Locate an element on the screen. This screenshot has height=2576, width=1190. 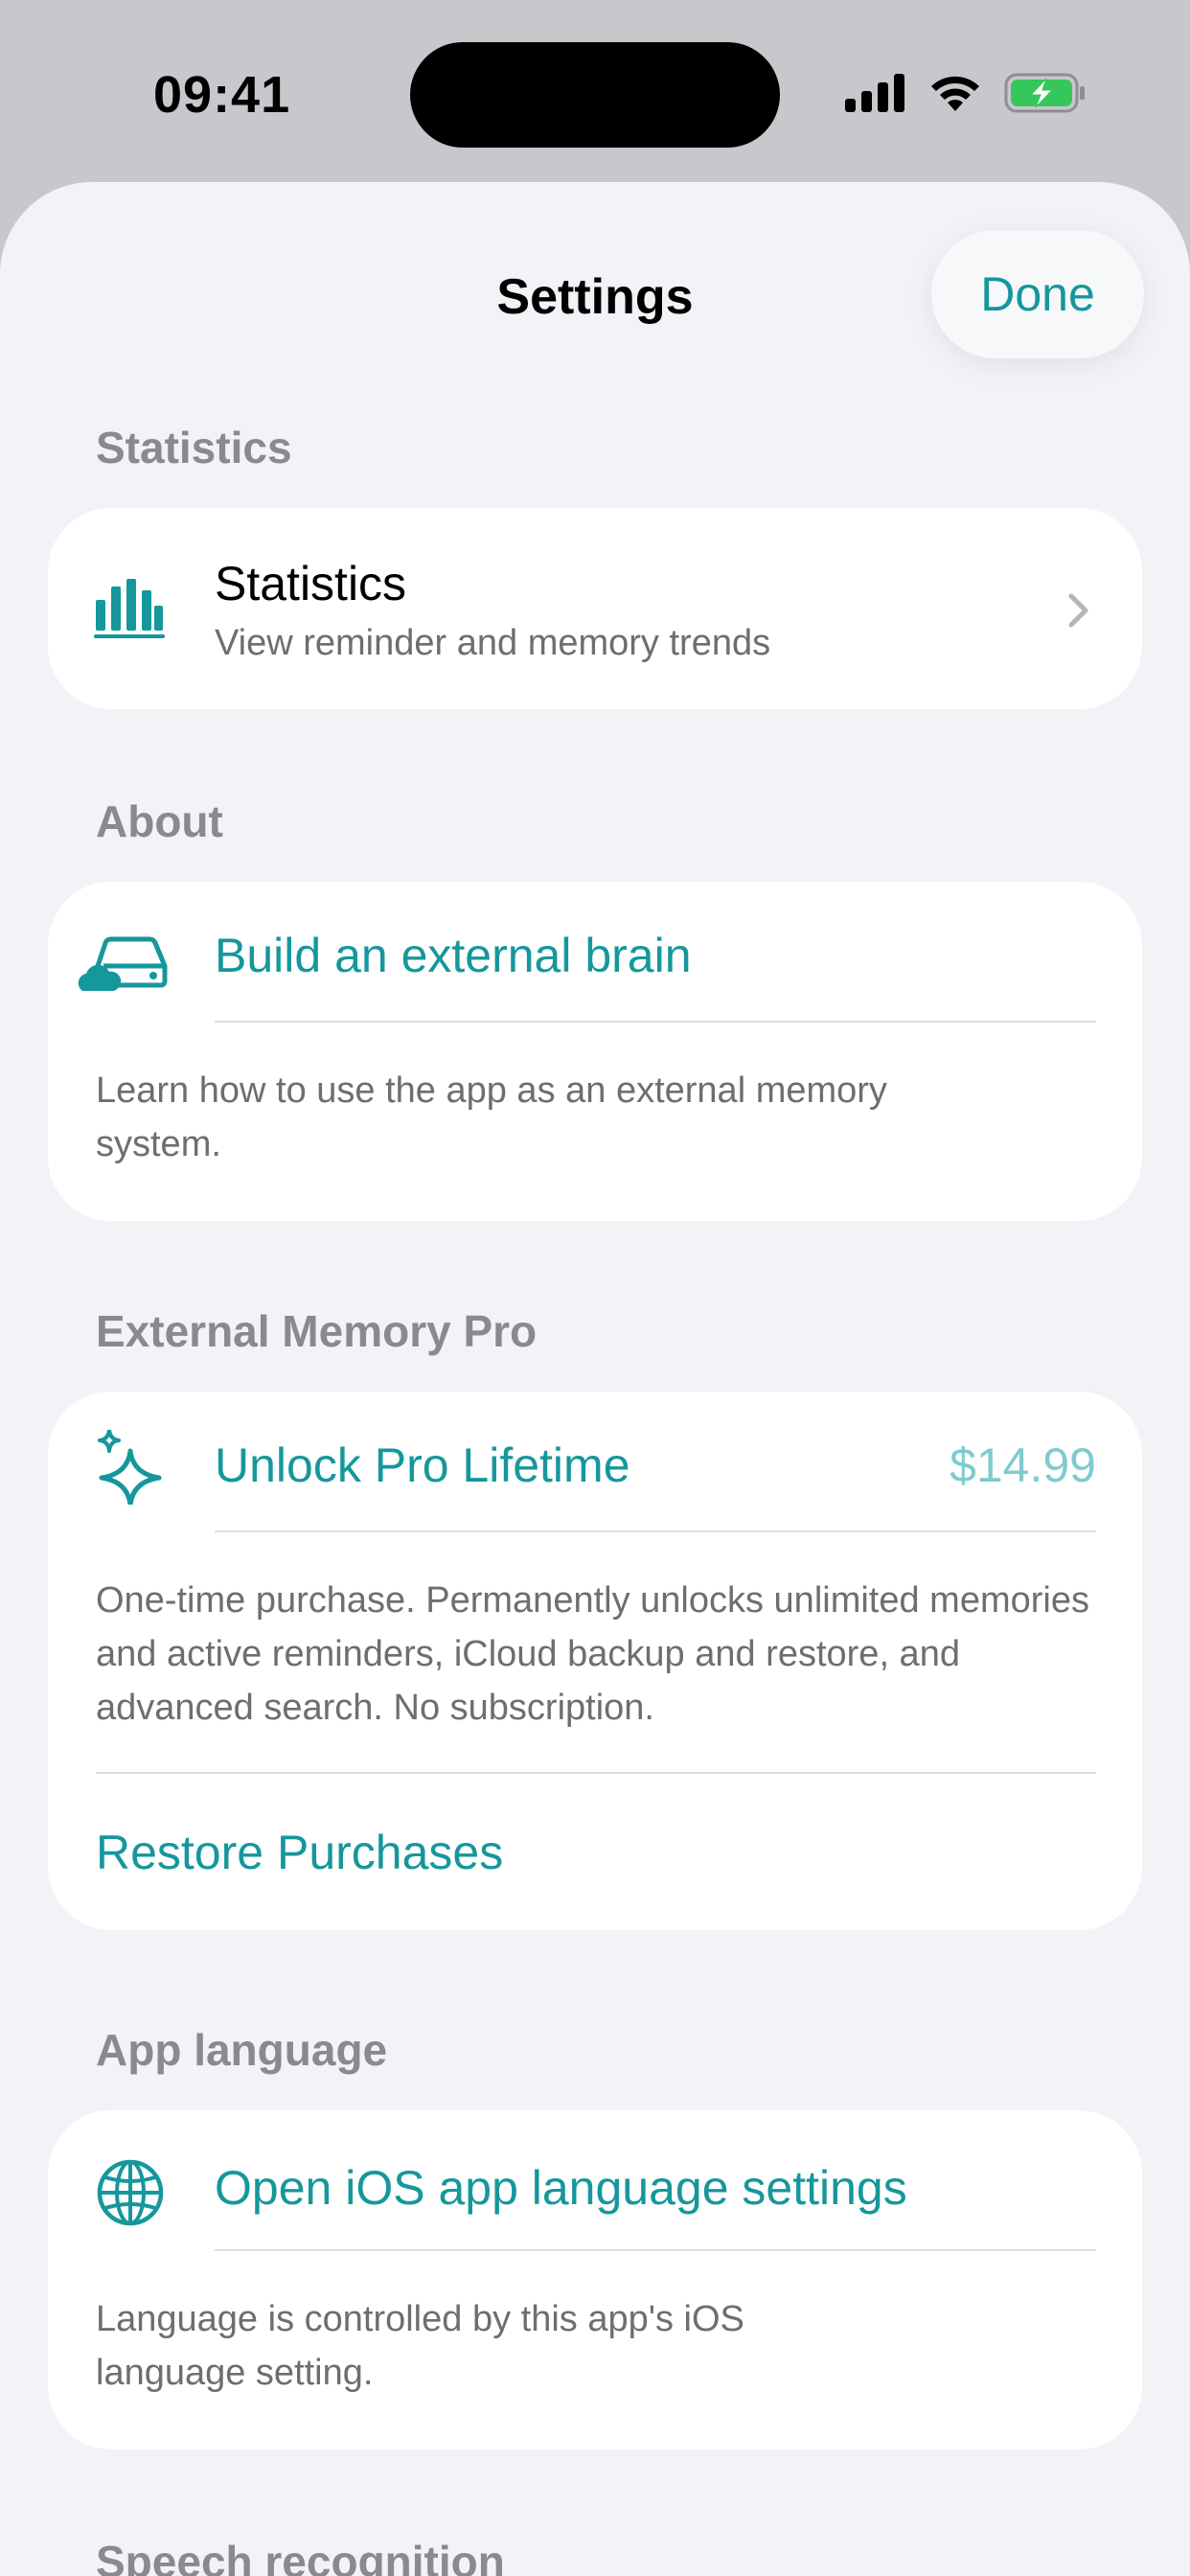
globe-icon is located at coordinates (131, 2192).